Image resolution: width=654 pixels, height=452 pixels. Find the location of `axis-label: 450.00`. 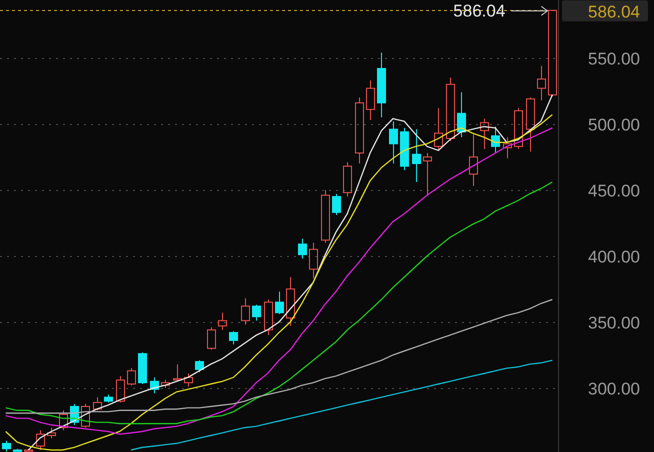

axis-label: 450.00 is located at coordinates (614, 191).